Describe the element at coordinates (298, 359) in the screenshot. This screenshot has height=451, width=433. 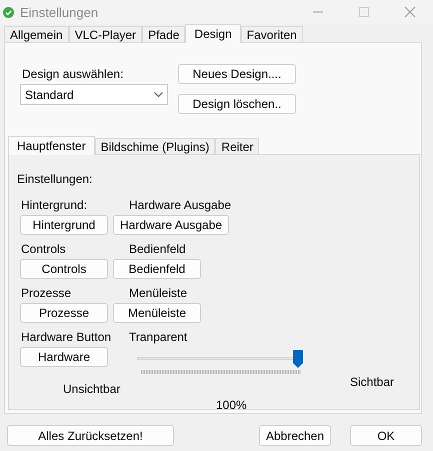
I see `slider-thumb` at that location.